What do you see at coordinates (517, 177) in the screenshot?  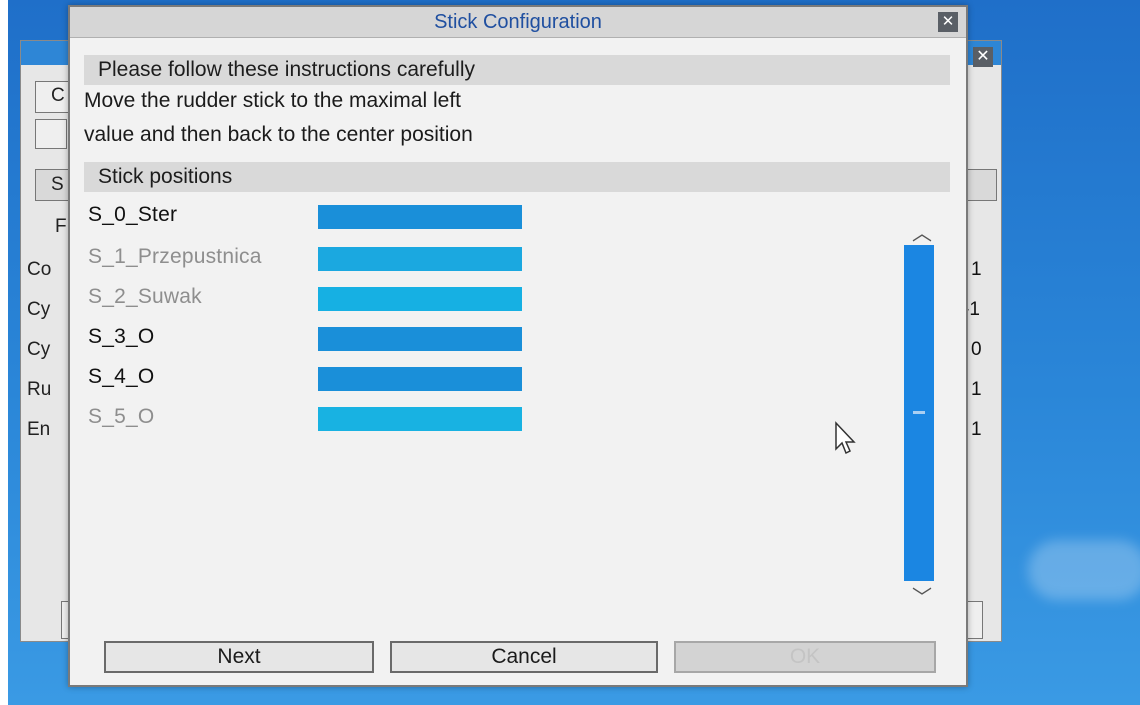 I see `stick-positions-header: Stick positions` at bounding box center [517, 177].